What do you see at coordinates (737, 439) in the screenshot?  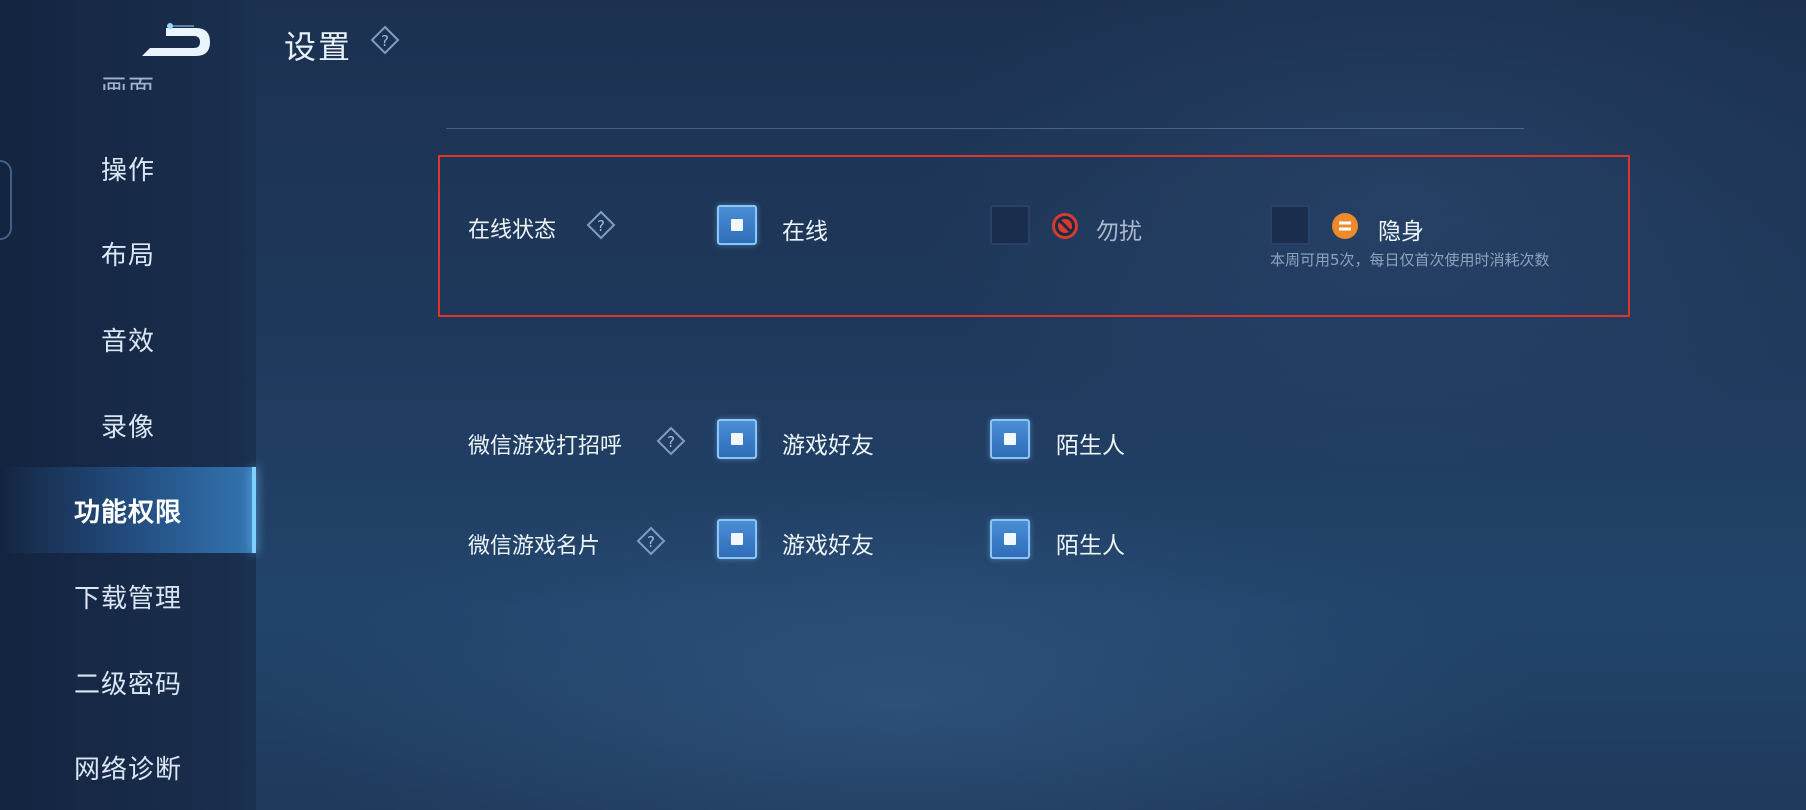 I see `wechat-greeting-friends-checkbox` at bounding box center [737, 439].